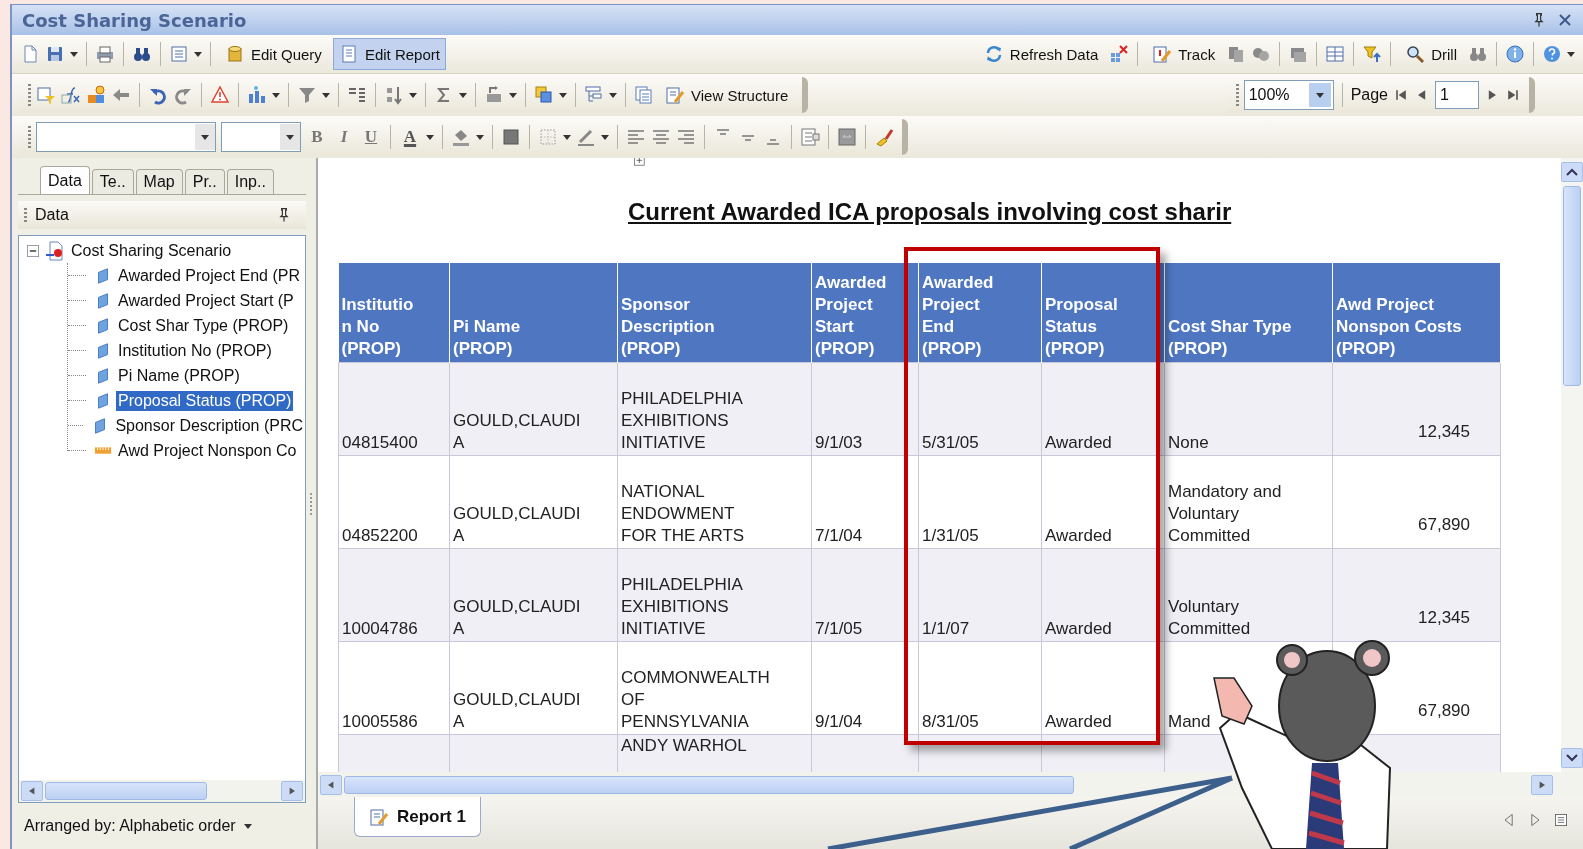 The width and height of the screenshot is (1583, 849). Describe the element at coordinates (71, 95) in the screenshot. I see `formula-icon` at that location.